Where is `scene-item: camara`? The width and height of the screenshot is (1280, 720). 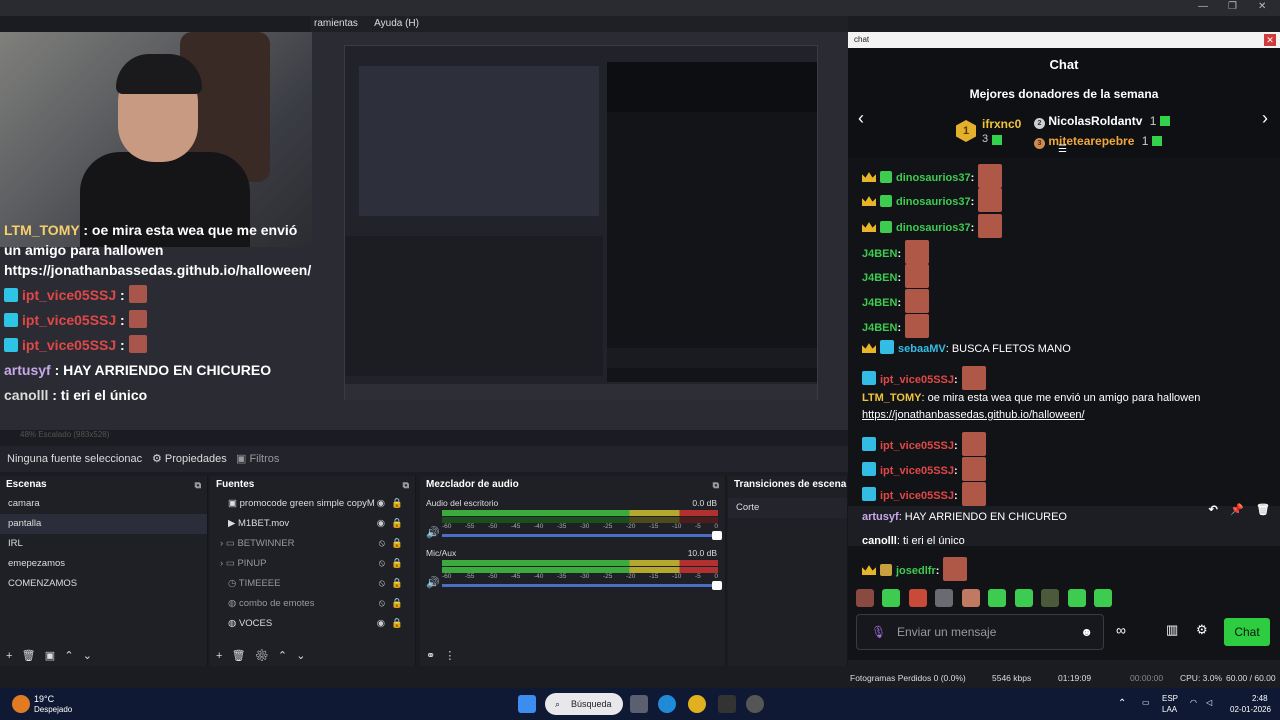 scene-item: camara is located at coordinates (103, 504).